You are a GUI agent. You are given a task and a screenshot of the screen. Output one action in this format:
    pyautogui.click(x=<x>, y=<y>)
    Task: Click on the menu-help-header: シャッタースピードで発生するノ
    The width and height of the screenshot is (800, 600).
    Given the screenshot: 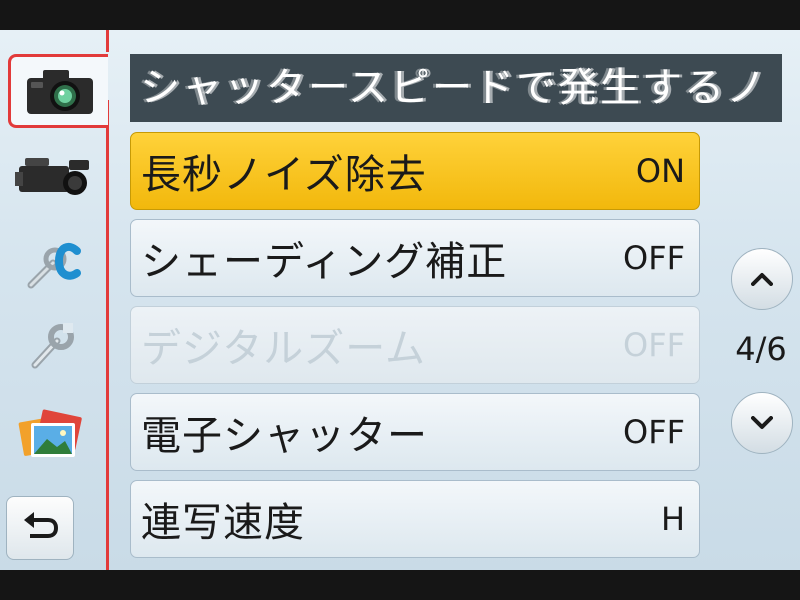 What is the action you would take?
    pyautogui.click(x=456, y=88)
    